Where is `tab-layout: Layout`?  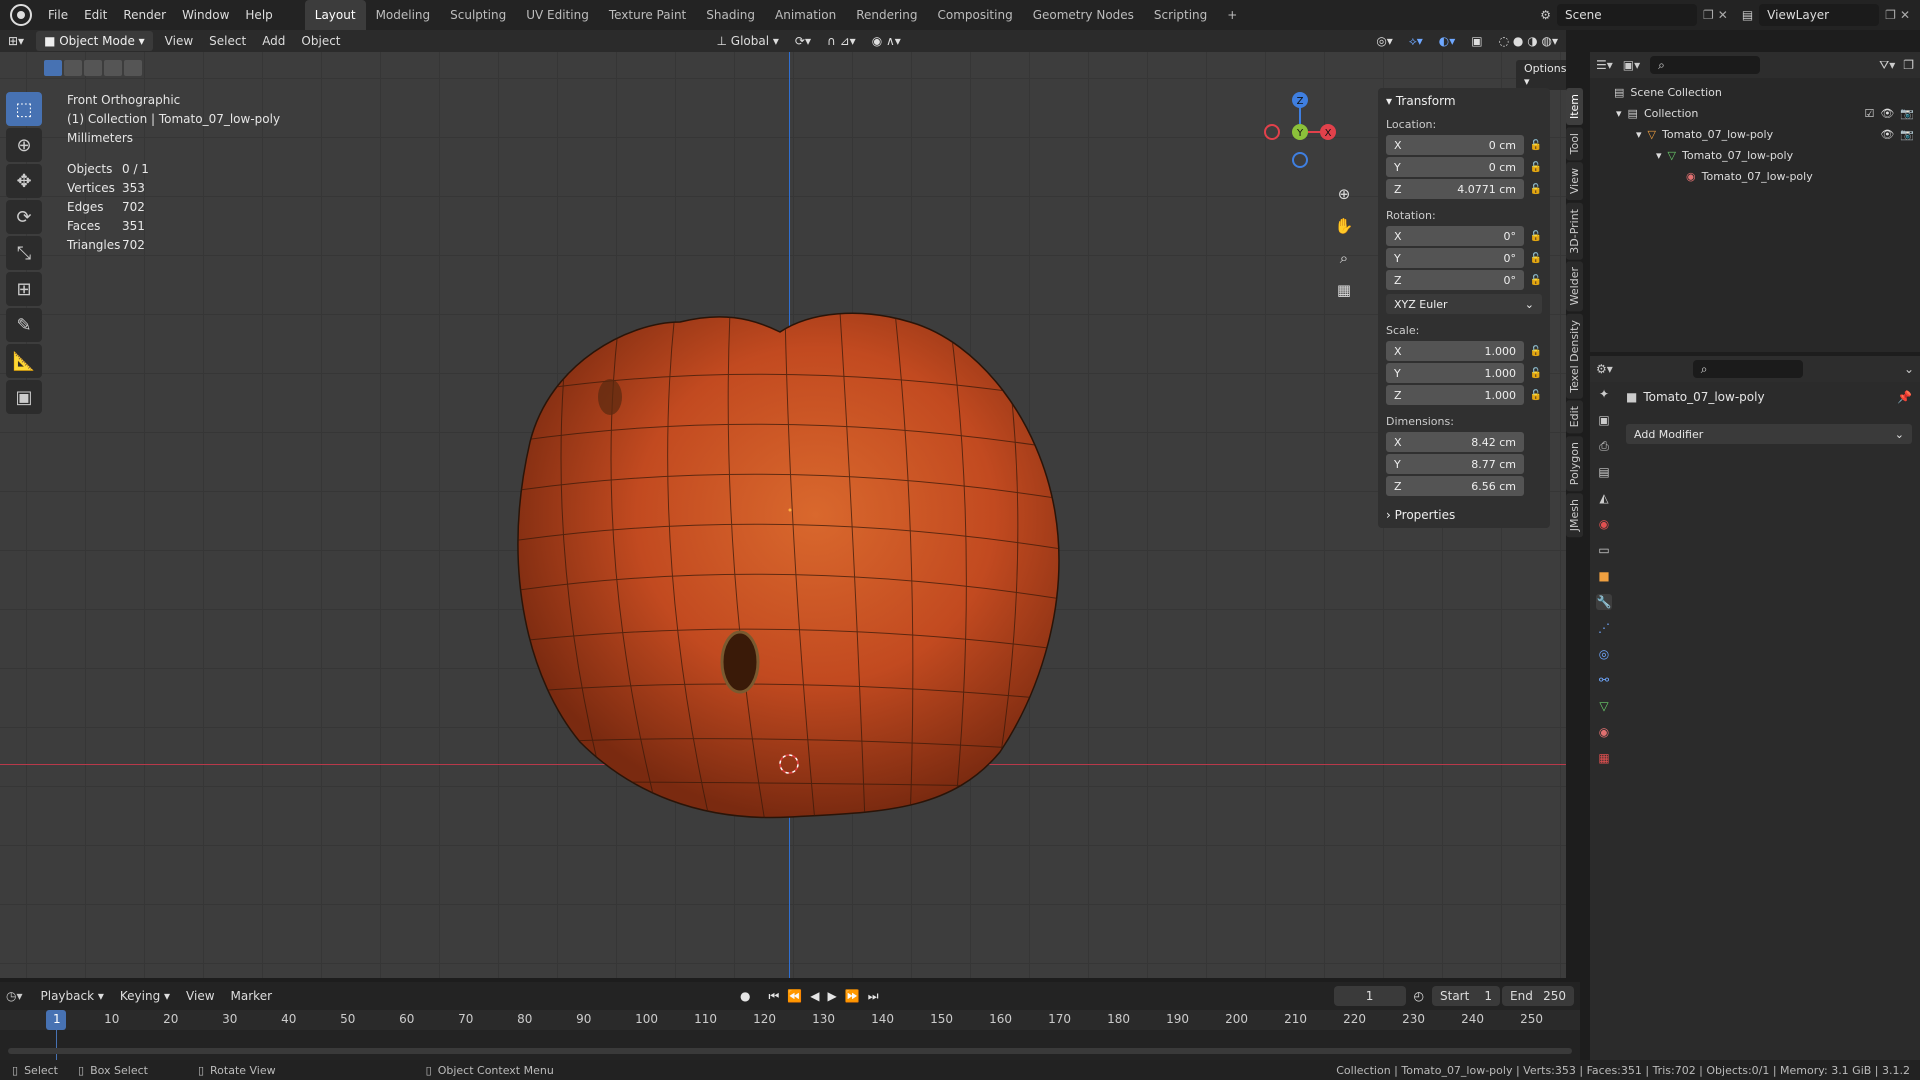 tab-layout: Layout is located at coordinates (335, 15).